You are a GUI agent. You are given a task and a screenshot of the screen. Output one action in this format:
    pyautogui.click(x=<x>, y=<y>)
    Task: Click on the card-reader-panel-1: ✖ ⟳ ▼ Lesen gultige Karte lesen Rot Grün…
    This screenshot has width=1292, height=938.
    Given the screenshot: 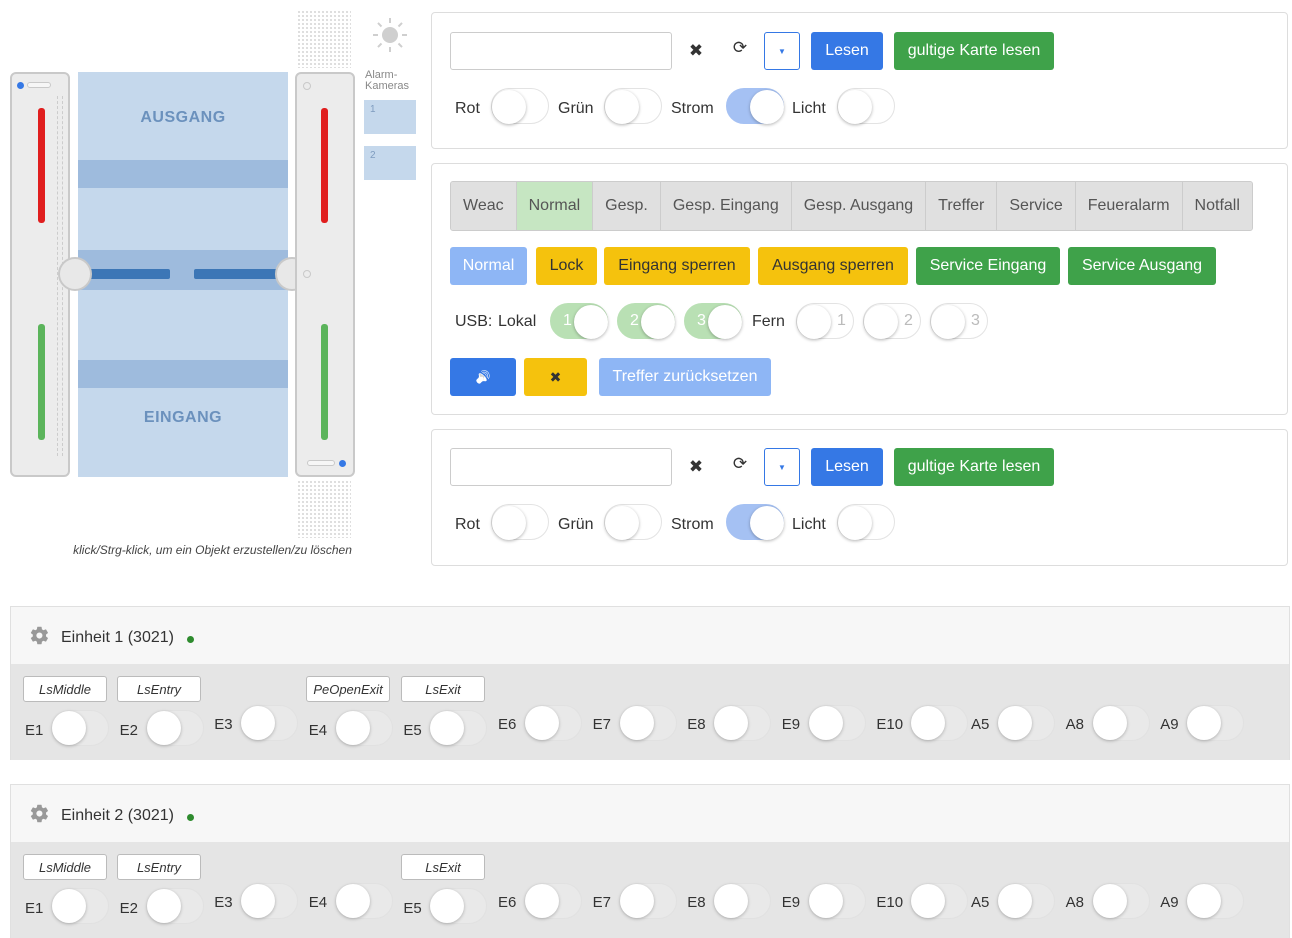 What is the action you would take?
    pyautogui.click(x=859, y=80)
    